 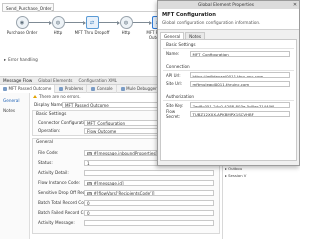 I want to click on field-label: Batch Total Record Count:, so click(x=65, y=202).